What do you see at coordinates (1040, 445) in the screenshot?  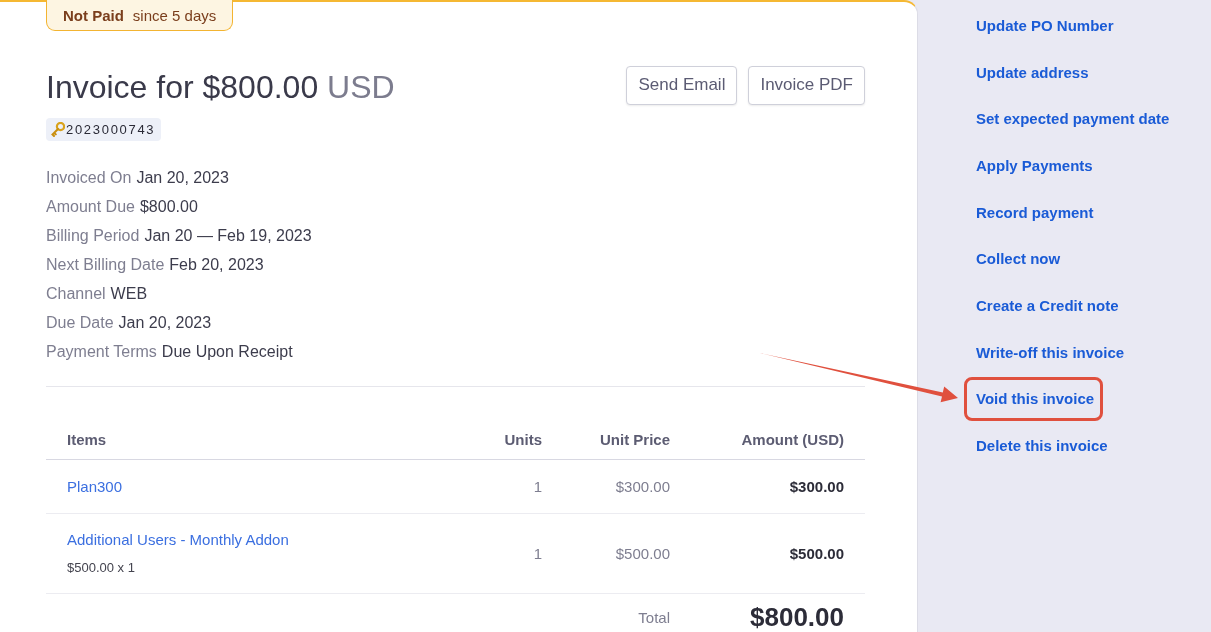 I see `action-link: Delete this invoice` at bounding box center [1040, 445].